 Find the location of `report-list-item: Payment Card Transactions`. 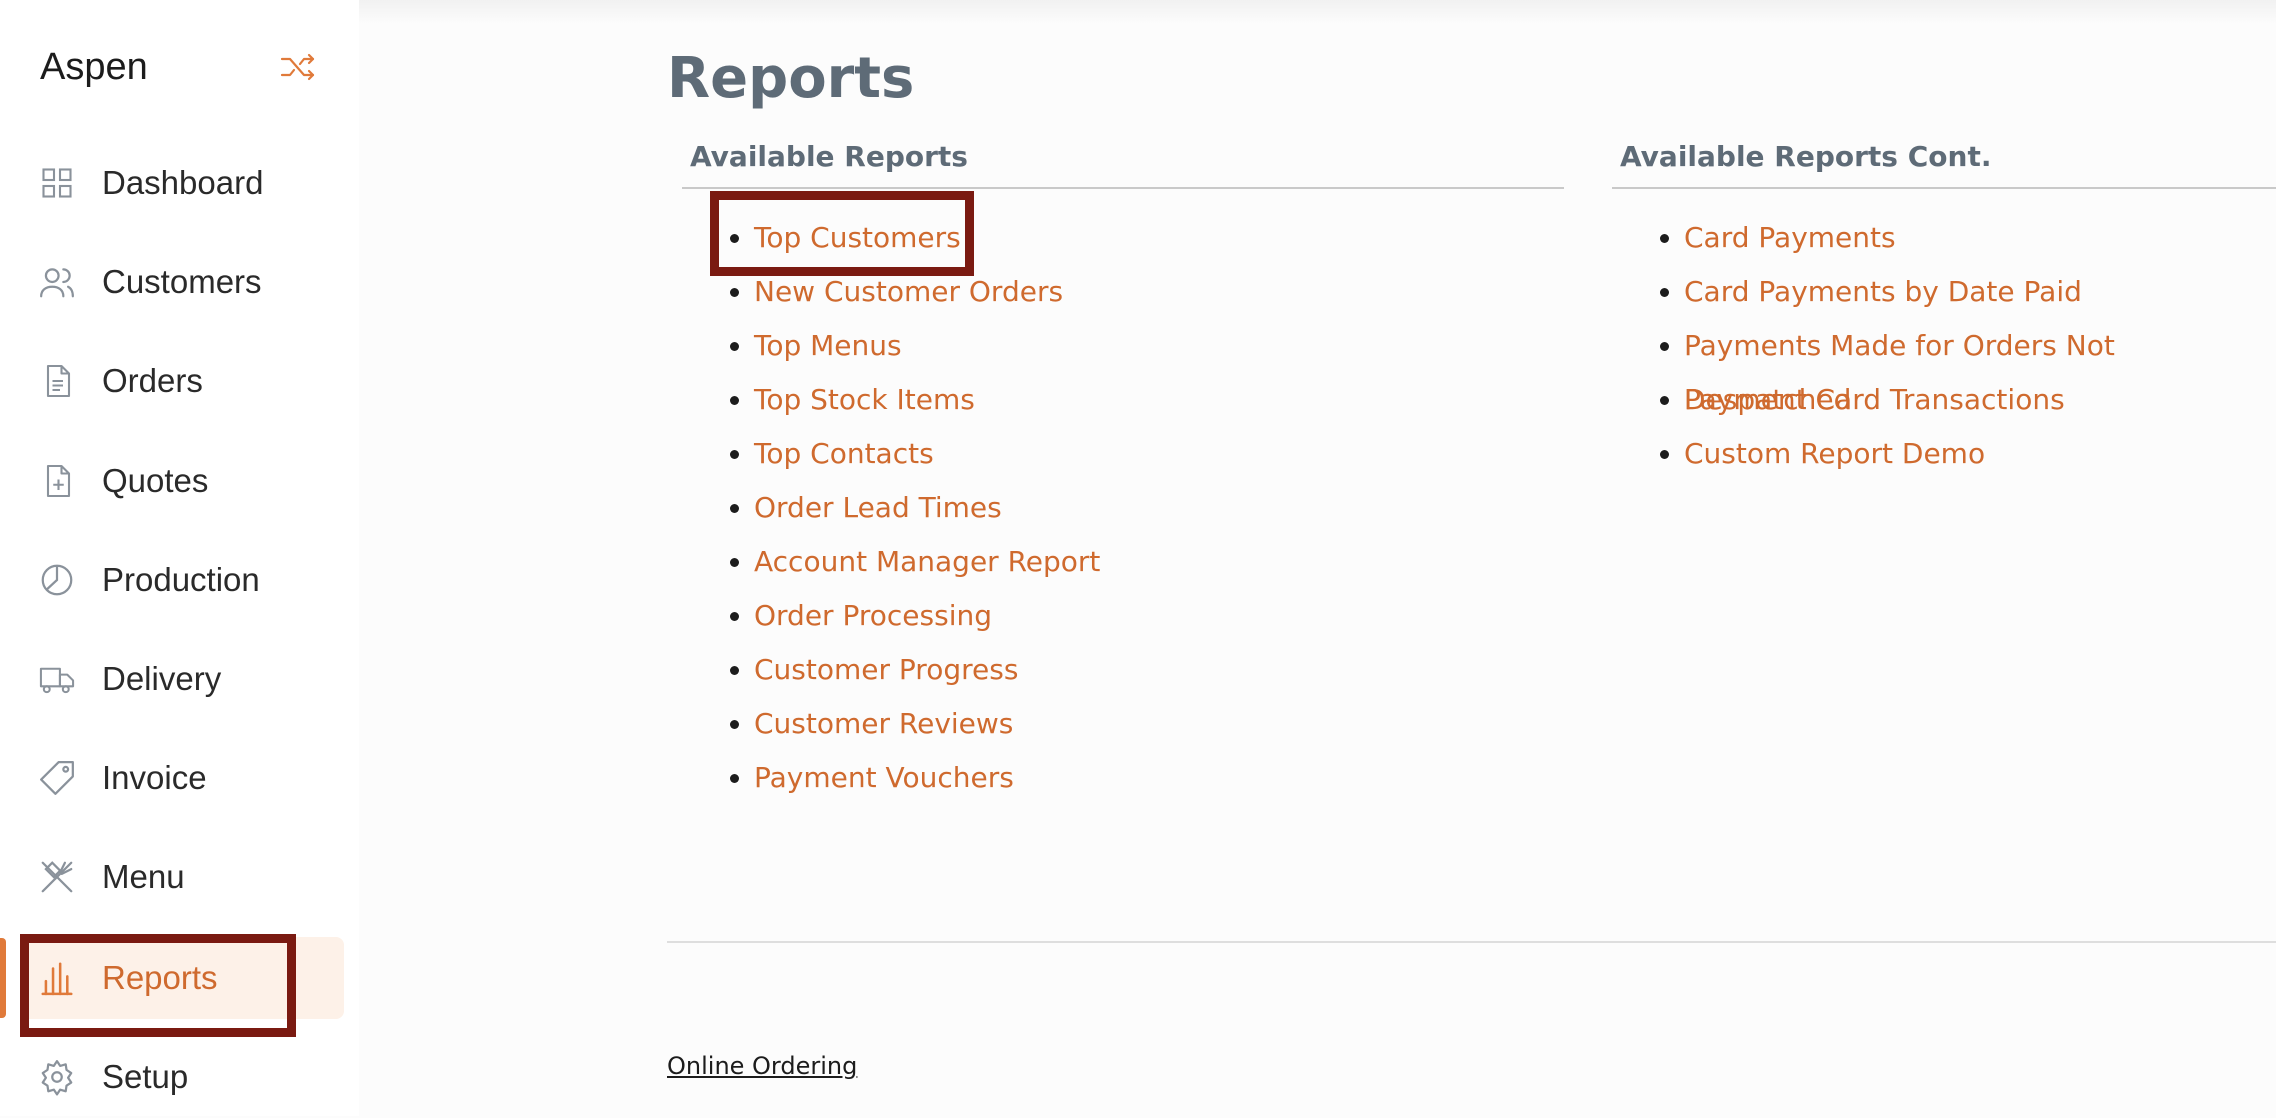

report-list-item: Payment Card Transactions is located at coordinates (1980, 400).